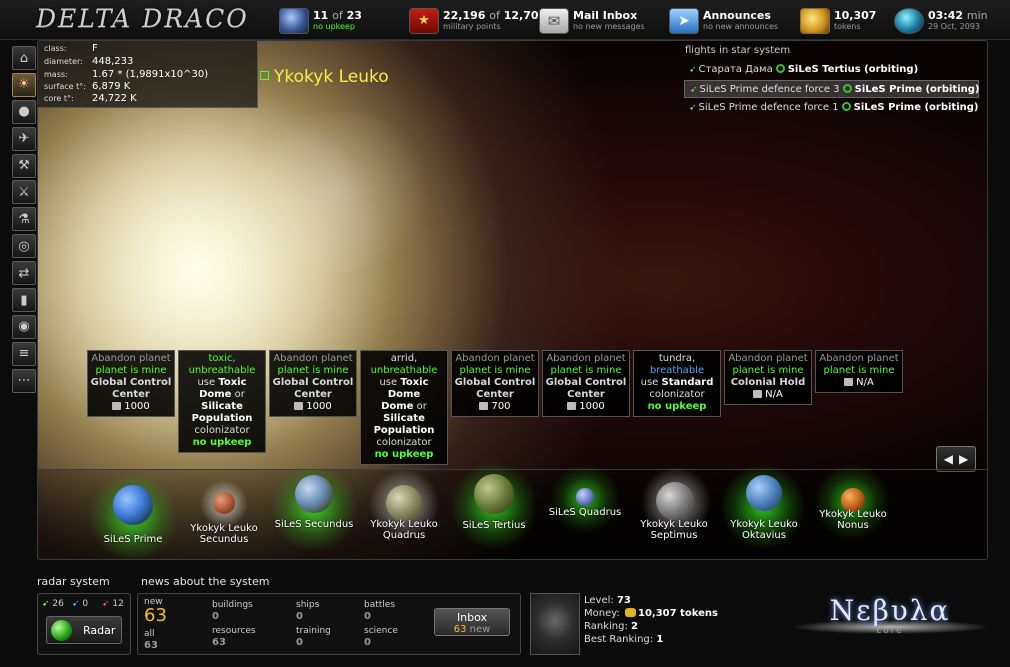  I want to click on envelope-icon: ✉, so click(554, 21).